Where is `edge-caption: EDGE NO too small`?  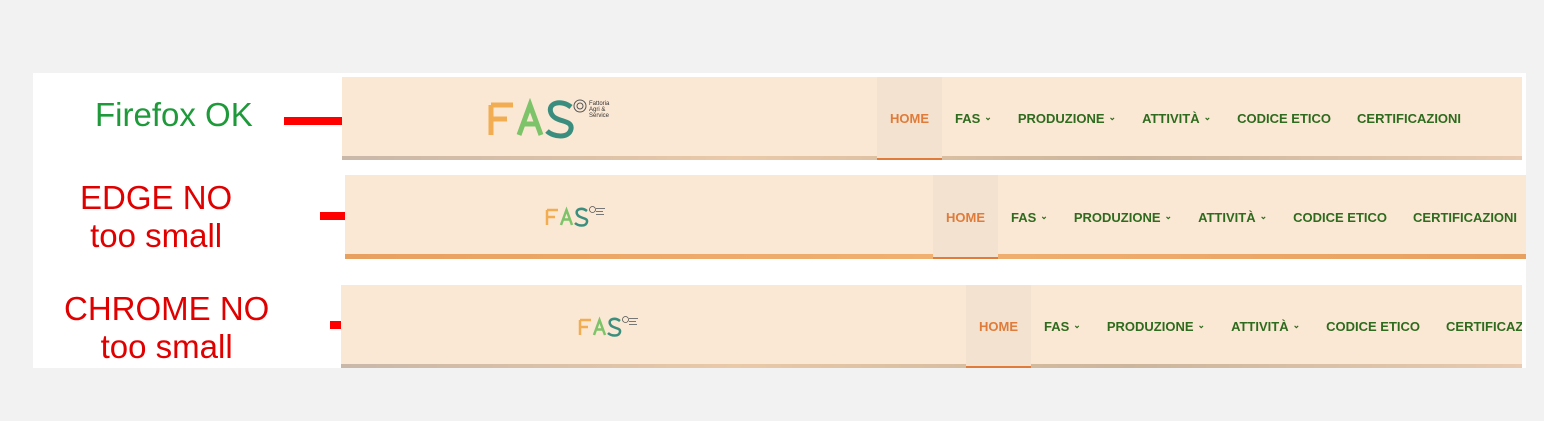
edge-caption: EDGE NO too small is located at coordinates (156, 217).